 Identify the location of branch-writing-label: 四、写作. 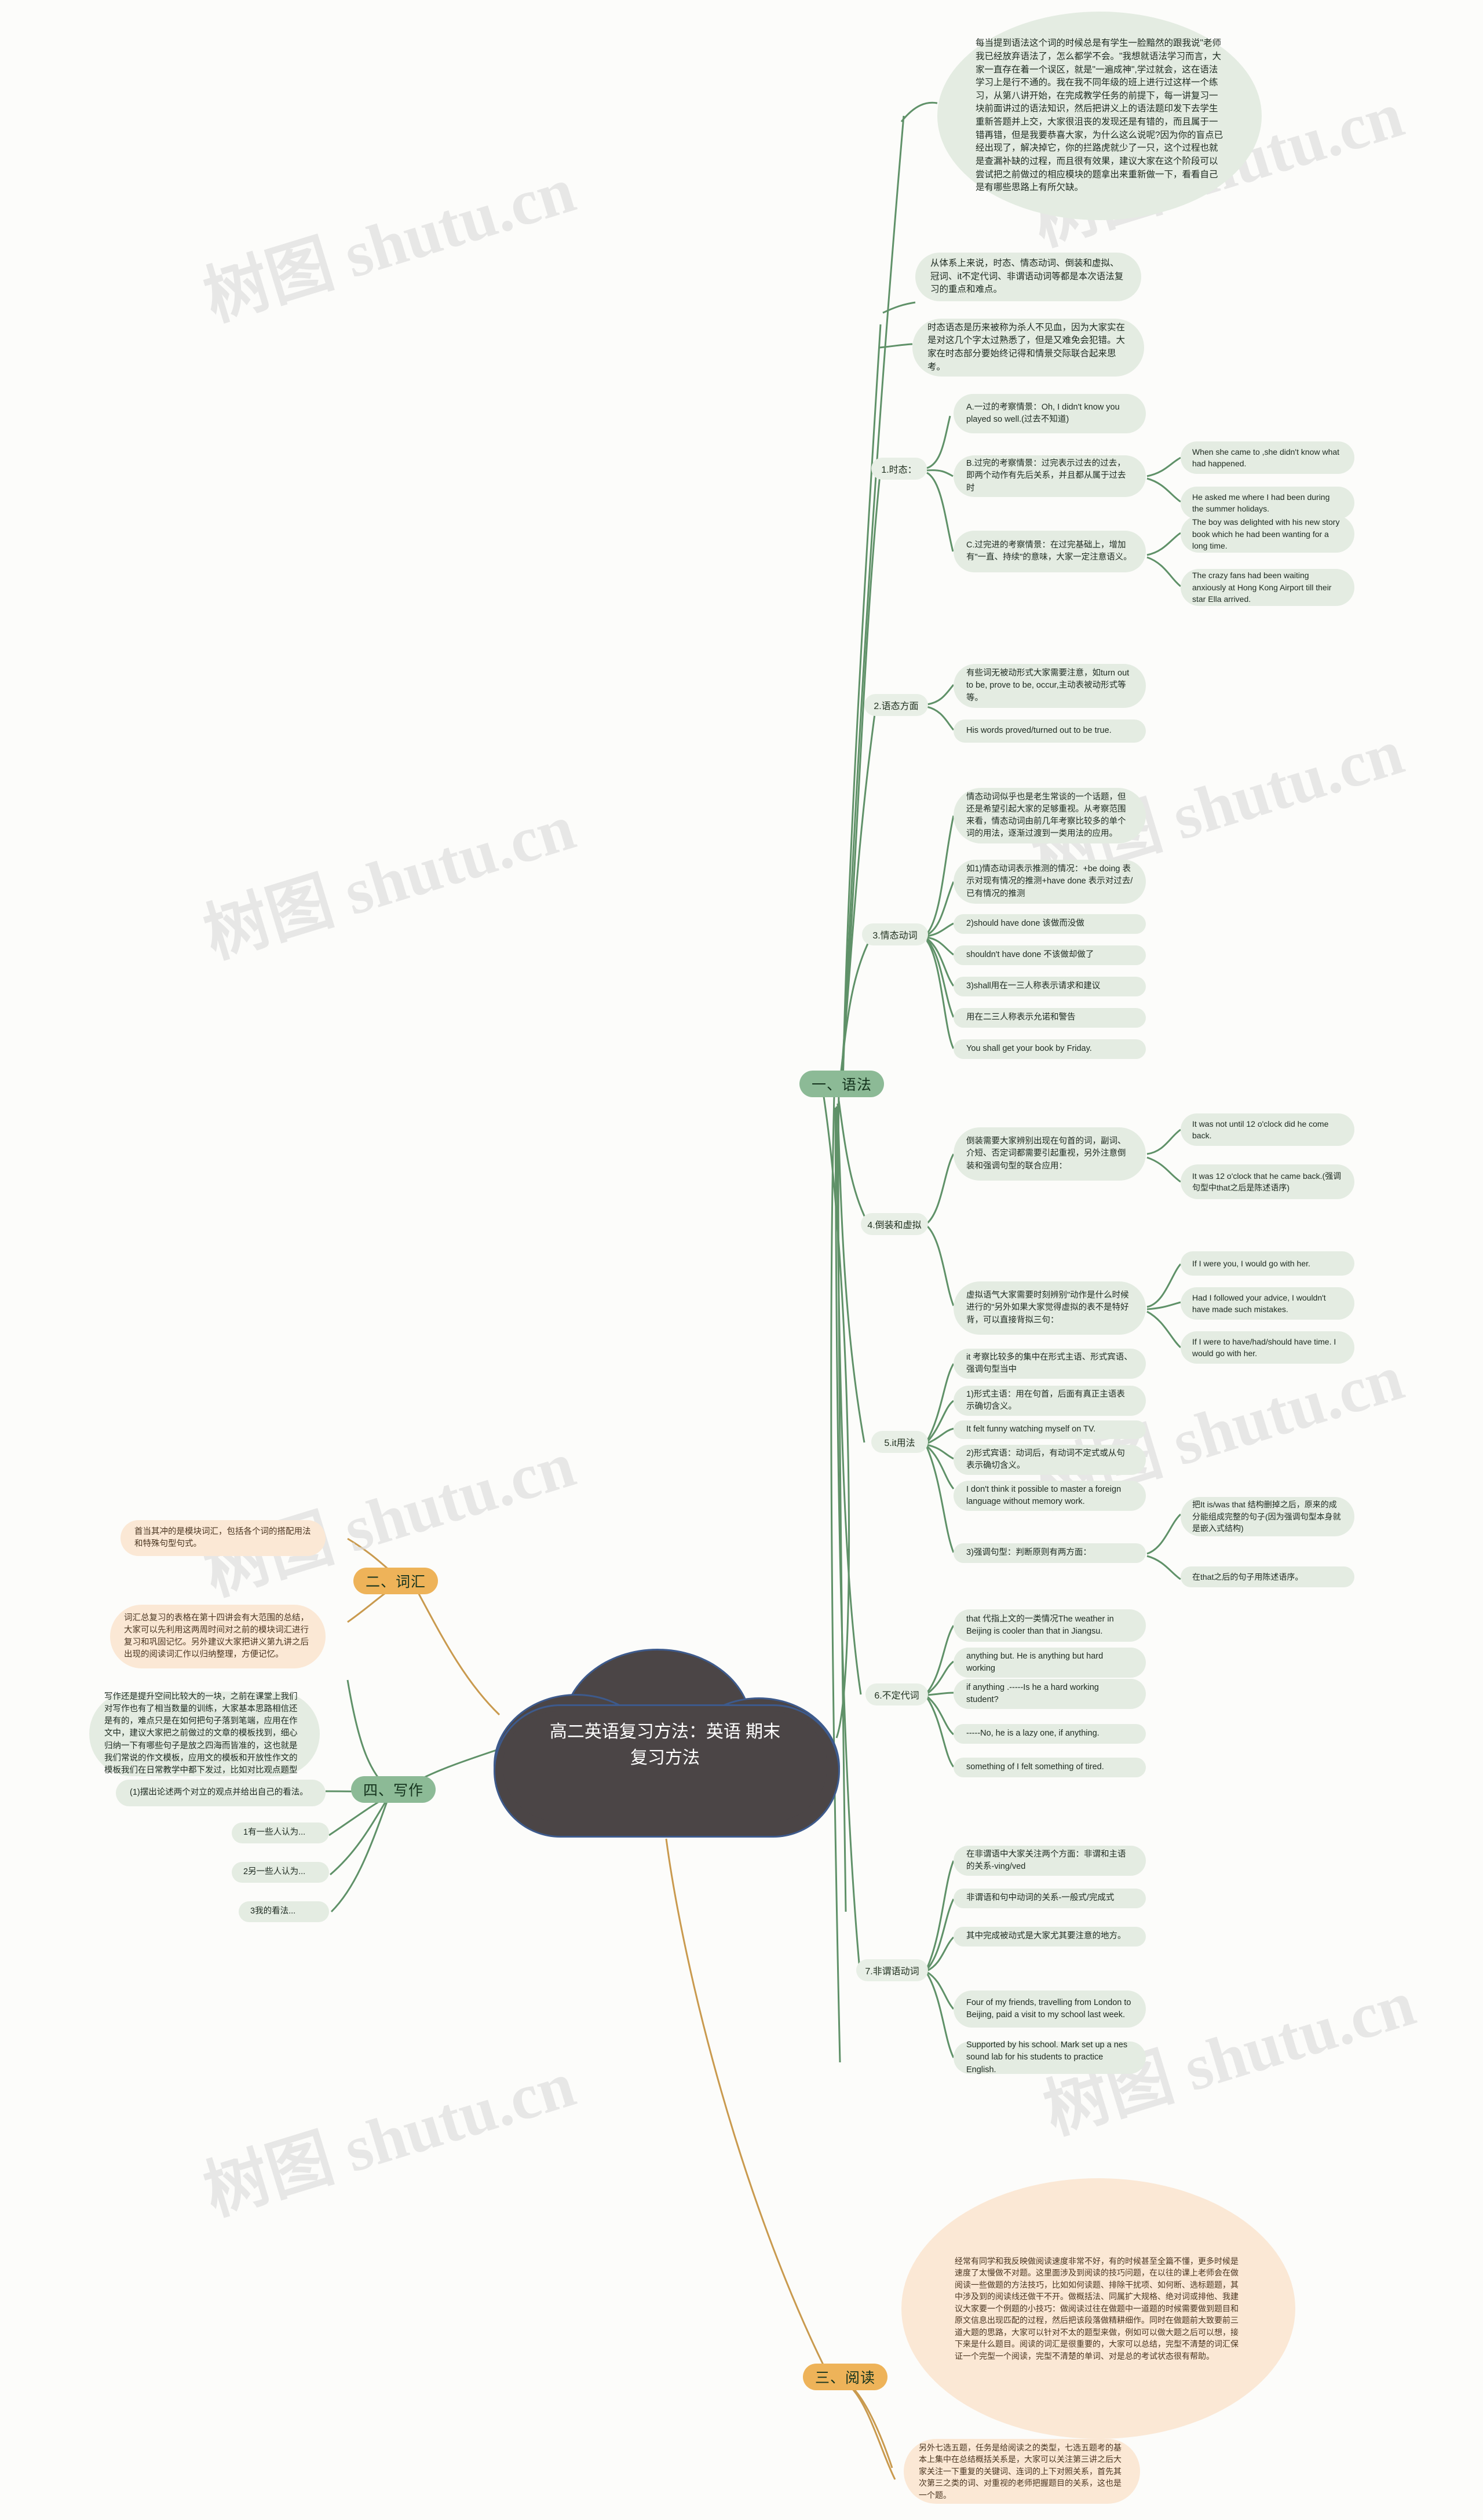
(393, 1791).